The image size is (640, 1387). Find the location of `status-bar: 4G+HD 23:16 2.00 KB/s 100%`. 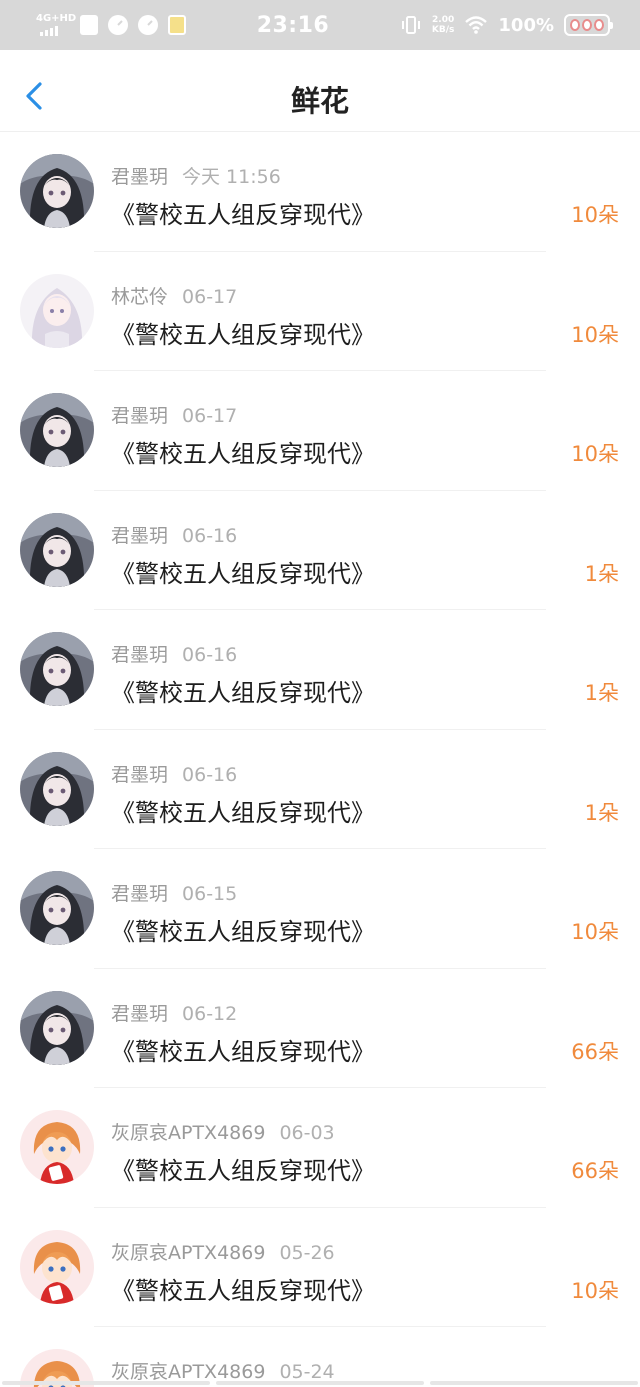

status-bar: 4G+HD 23:16 2.00 KB/s 100% is located at coordinates (320, 25).